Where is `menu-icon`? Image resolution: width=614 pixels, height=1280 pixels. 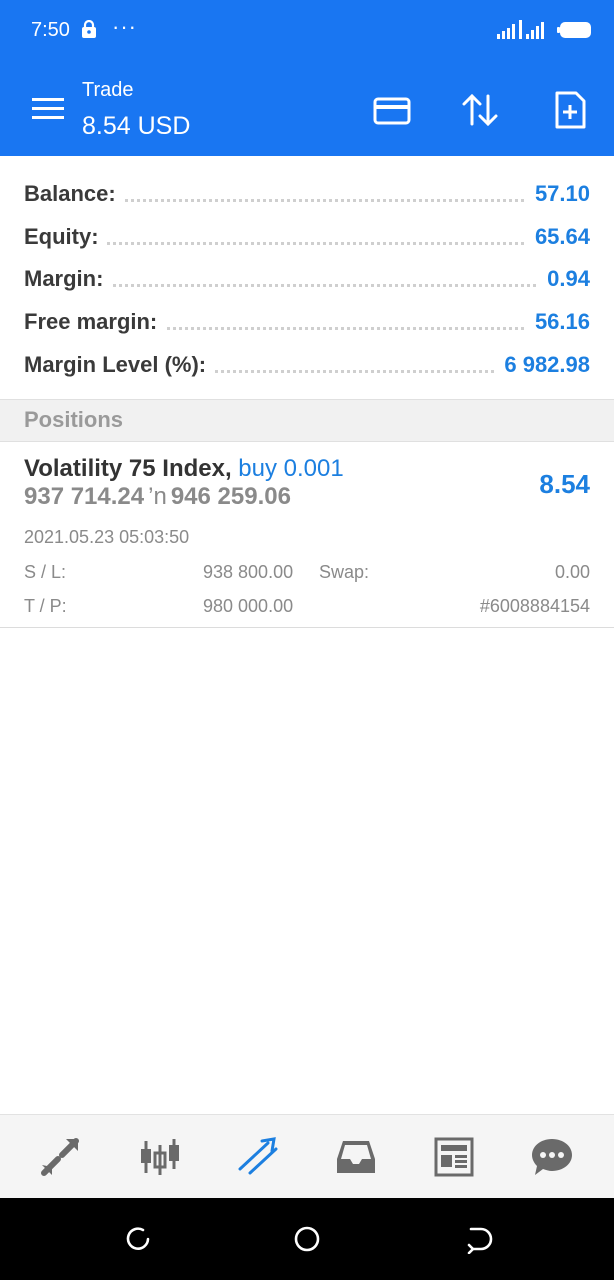 menu-icon is located at coordinates (48, 109).